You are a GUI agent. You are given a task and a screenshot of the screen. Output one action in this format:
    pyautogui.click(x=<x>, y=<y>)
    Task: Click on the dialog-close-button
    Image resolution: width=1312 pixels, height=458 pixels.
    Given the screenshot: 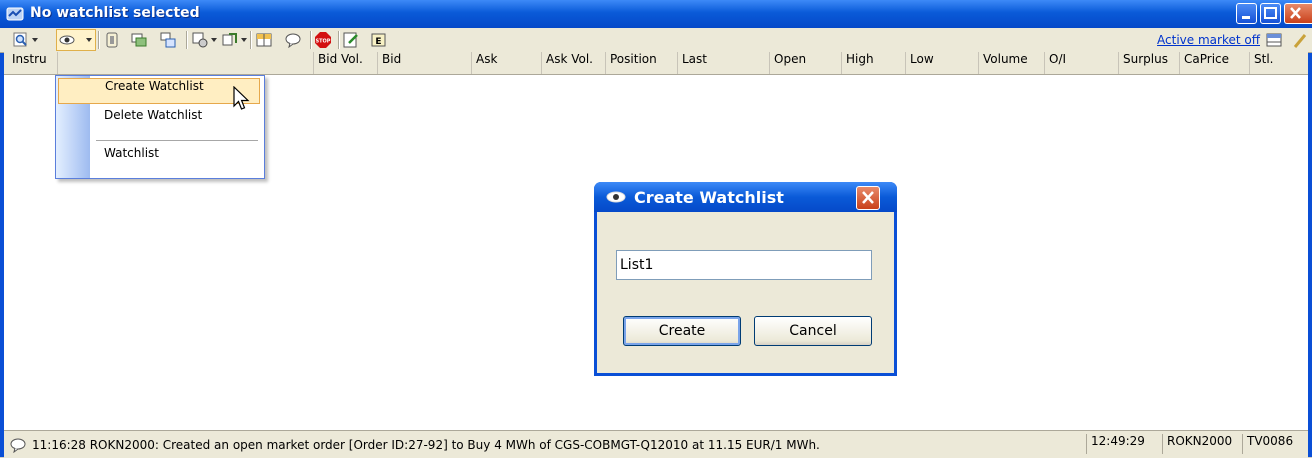 What is the action you would take?
    pyautogui.click(x=868, y=198)
    